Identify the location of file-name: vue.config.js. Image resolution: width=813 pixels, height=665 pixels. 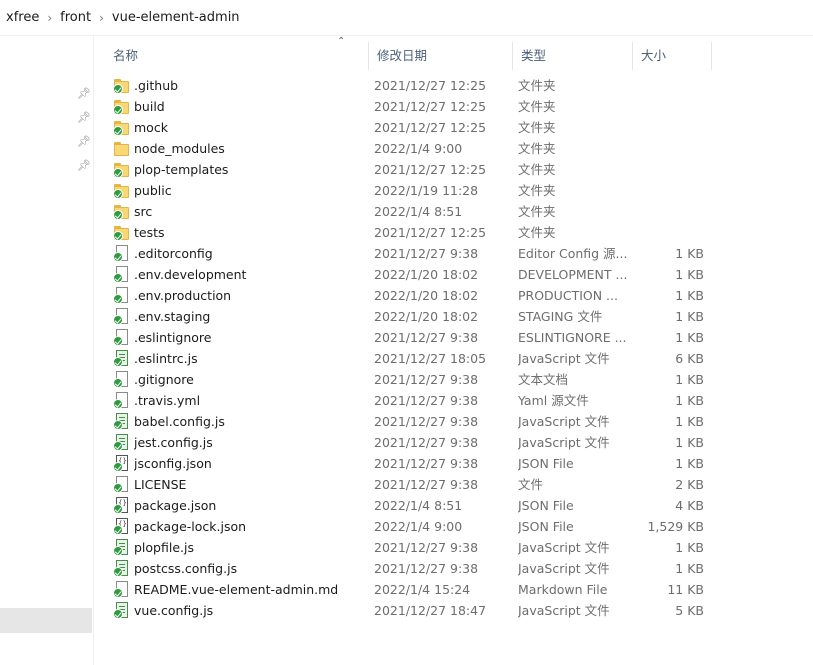
(174, 610).